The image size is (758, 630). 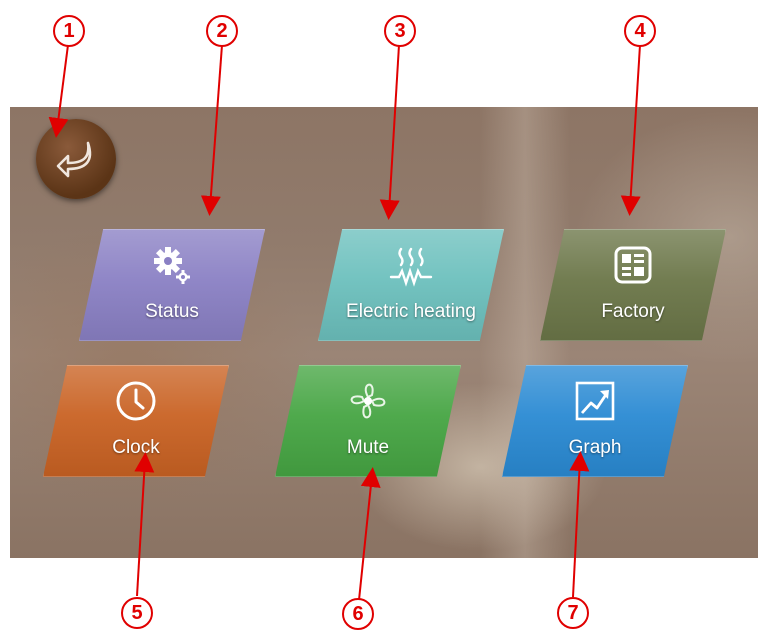 I want to click on electric-heating-tile: Electric heating, so click(x=411, y=285).